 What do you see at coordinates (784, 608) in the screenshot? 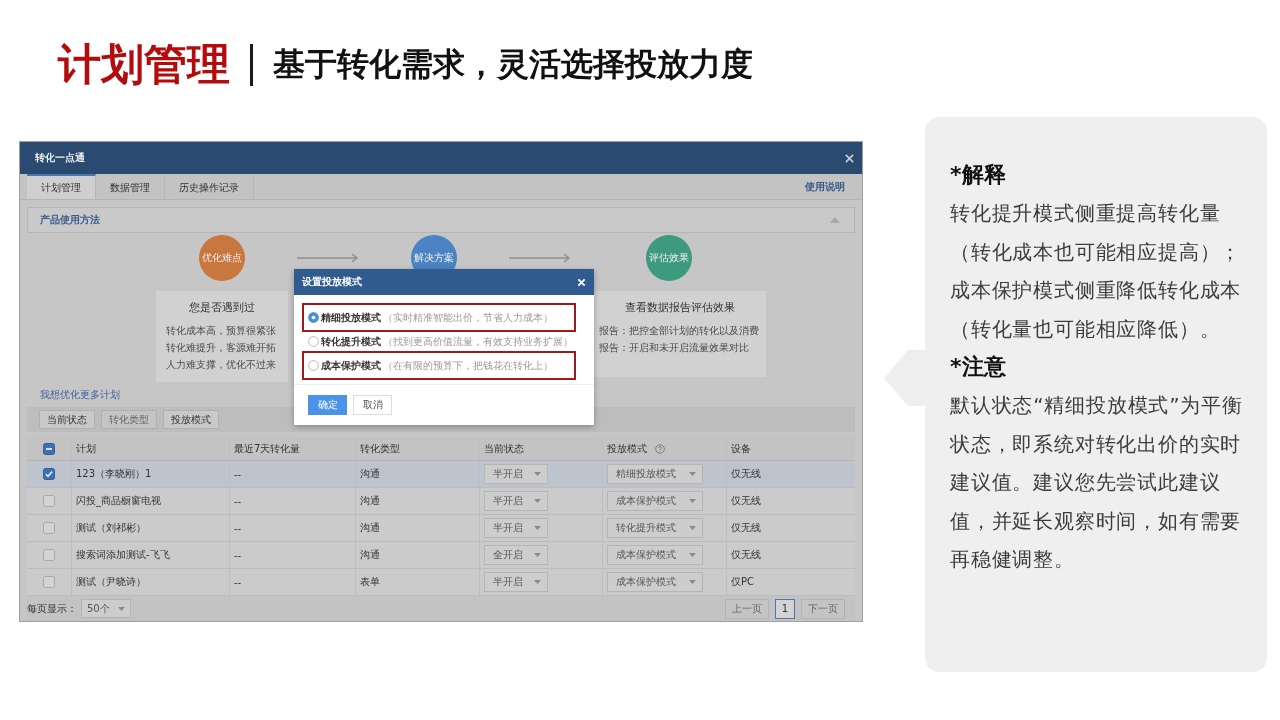
I see `page-number-button: 1` at bounding box center [784, 608].